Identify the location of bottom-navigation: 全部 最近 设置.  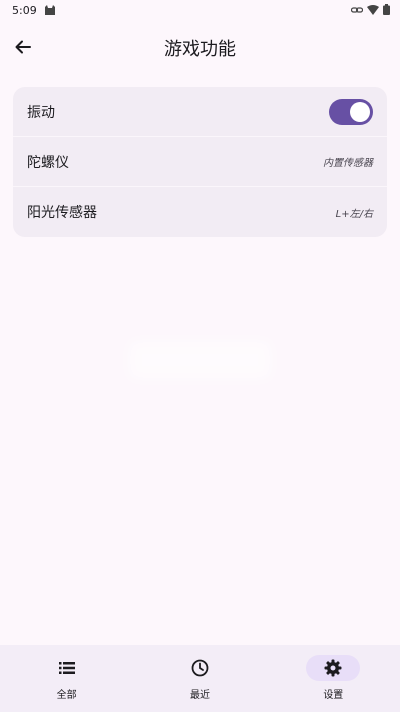
(200, 678).